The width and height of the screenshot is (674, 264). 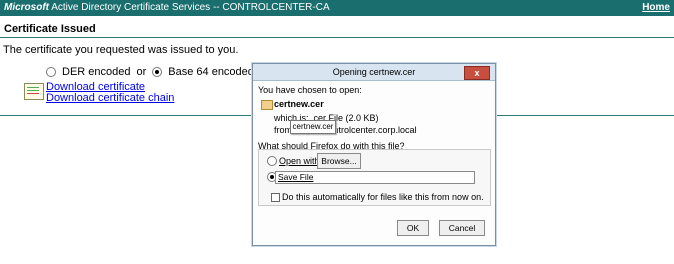 What do you see at coordinates (141, 72) in the screenshot?
I see `or-label: or` at bounding box center [141, 72].